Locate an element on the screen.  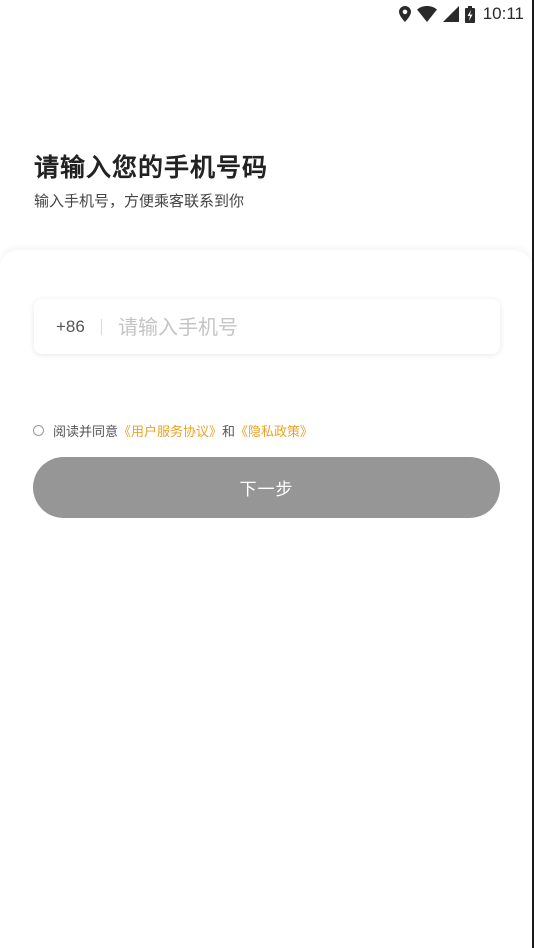
agreement-conjunction: 和 is located at coordinates (229, 432).